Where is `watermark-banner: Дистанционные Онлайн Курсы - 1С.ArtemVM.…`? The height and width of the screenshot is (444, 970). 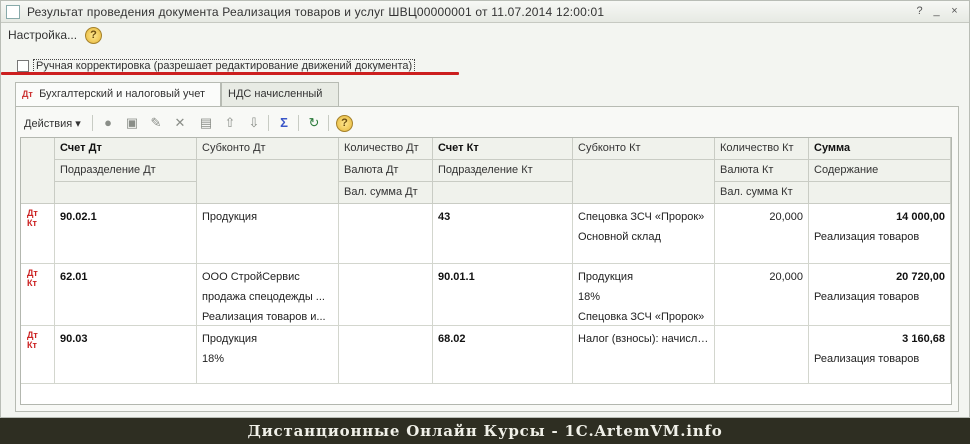 watermark-banner: Дистанционные Онлайн Курсы - 1С.ArtemVM.… is located at coordinates (485, 431).